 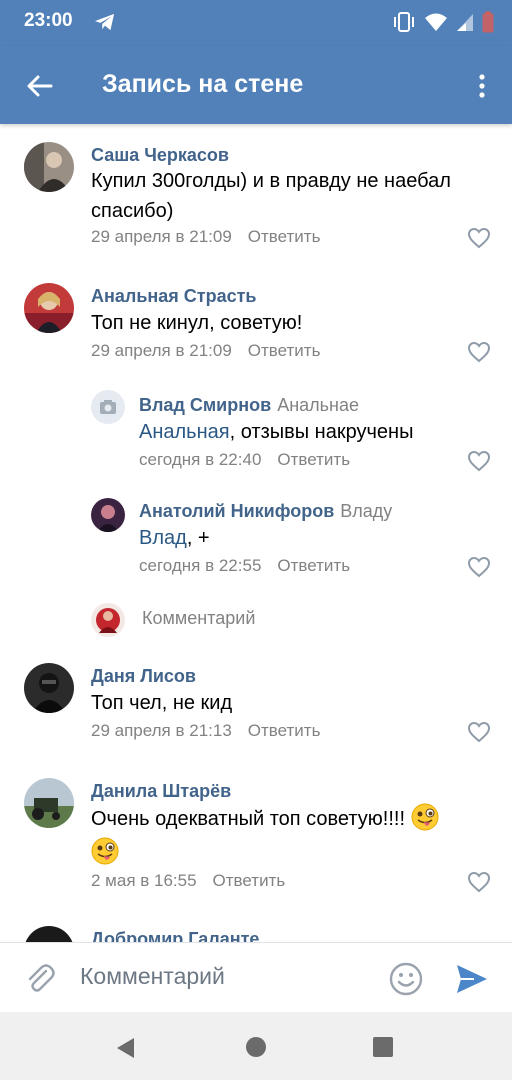 I want to click on comment-meta: сегодня в 22:40 Ответить, so click(x=244, y=460).